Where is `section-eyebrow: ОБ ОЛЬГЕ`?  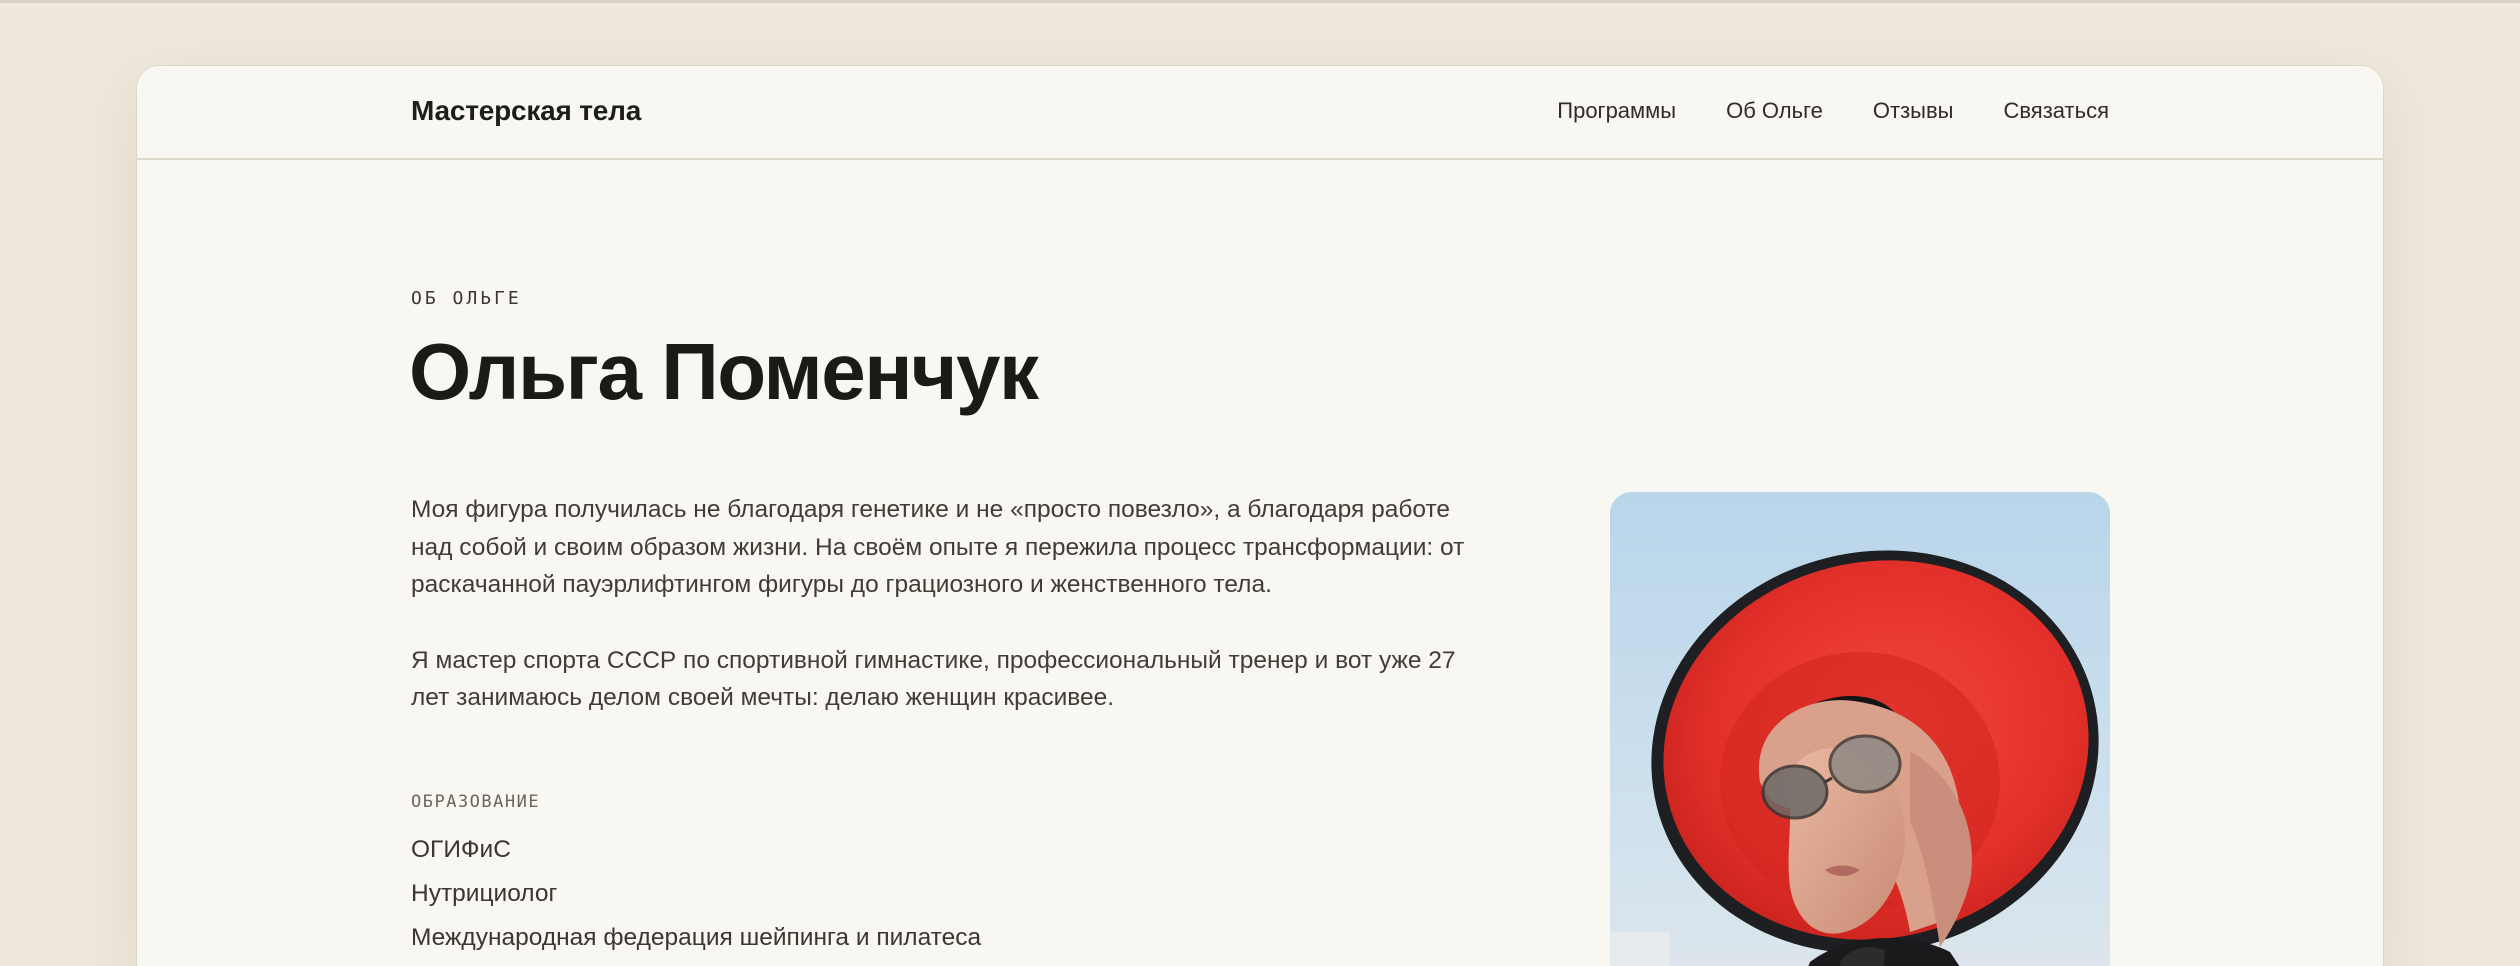 section-eyebrow: ОБ ОЛЬГЕ is located at coordinates (466, 298).